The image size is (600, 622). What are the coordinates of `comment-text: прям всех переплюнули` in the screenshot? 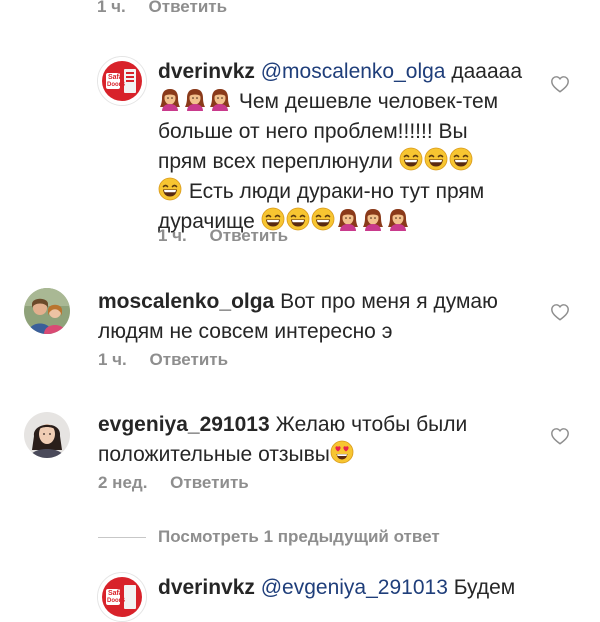 It's located at (275, 161).